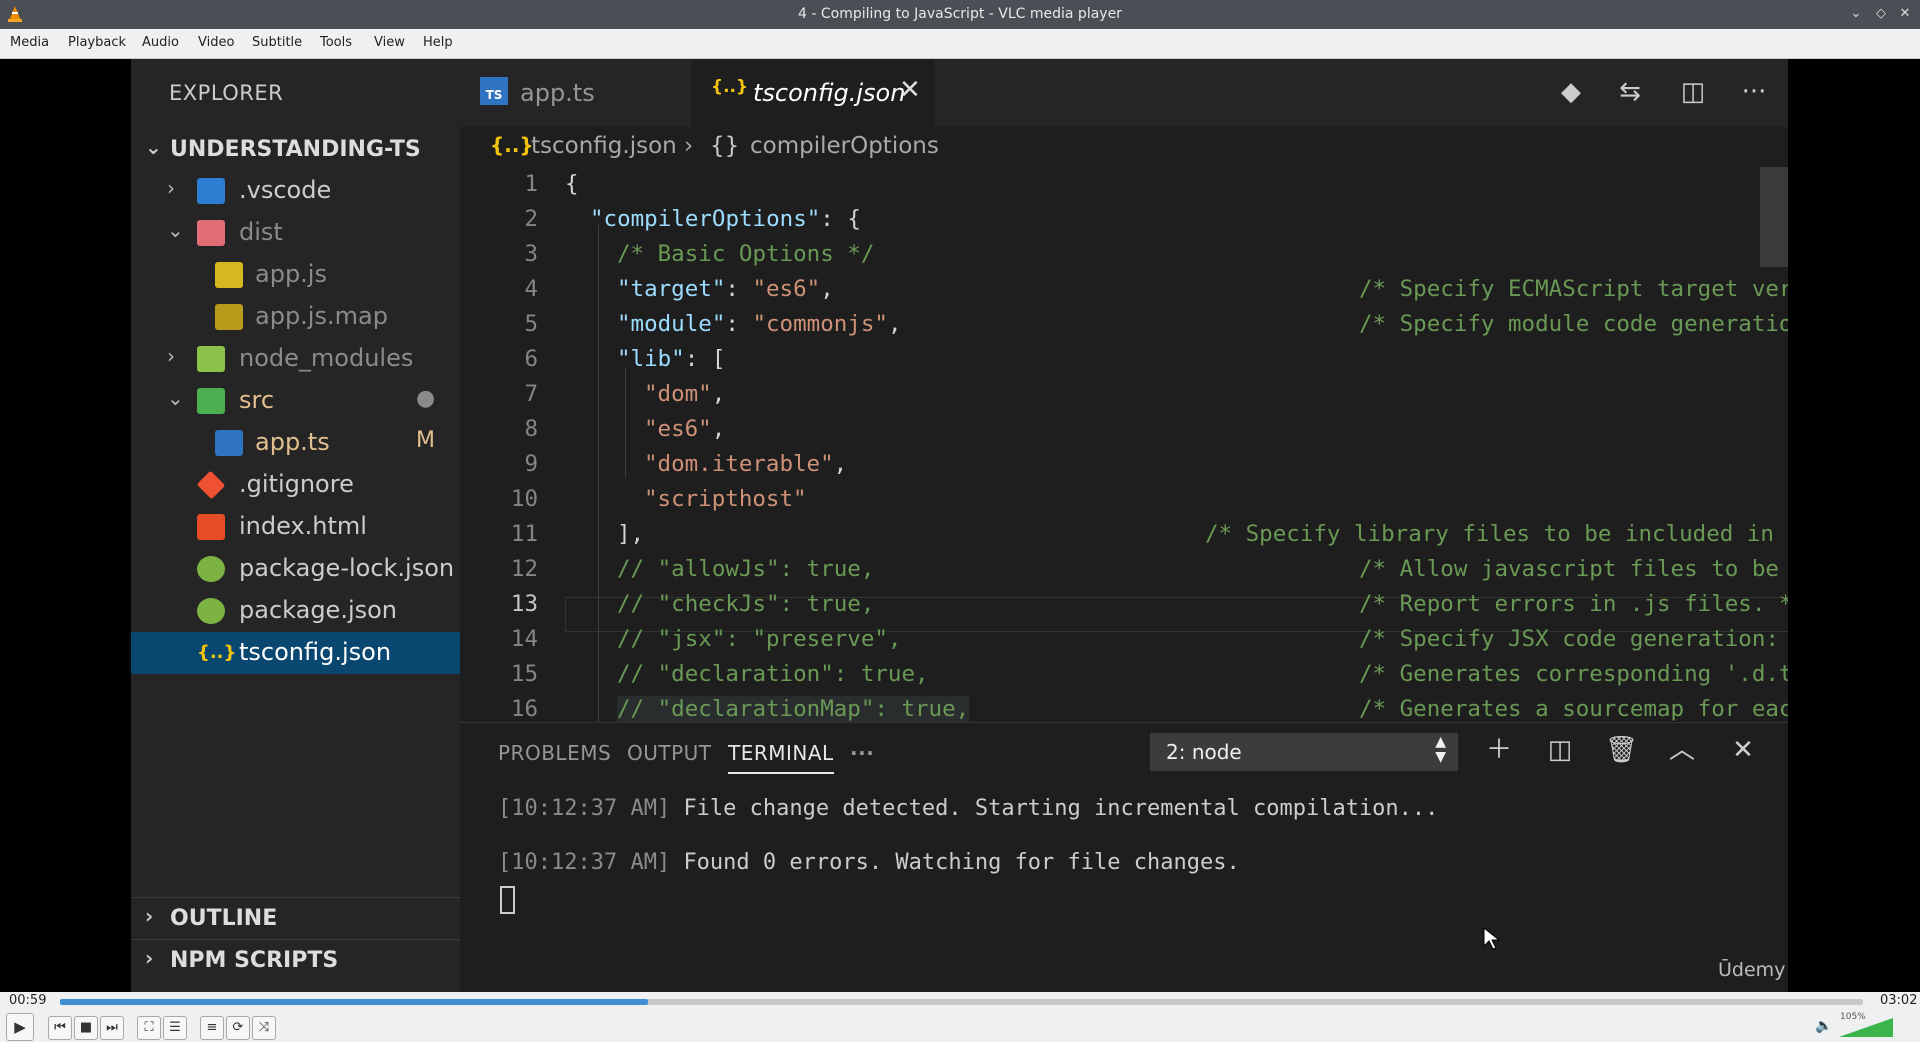  What do you see at coordinates (725, 499) in the screenshot?
I see `json-string: "scripthost"` at bounding box center [725, 499].